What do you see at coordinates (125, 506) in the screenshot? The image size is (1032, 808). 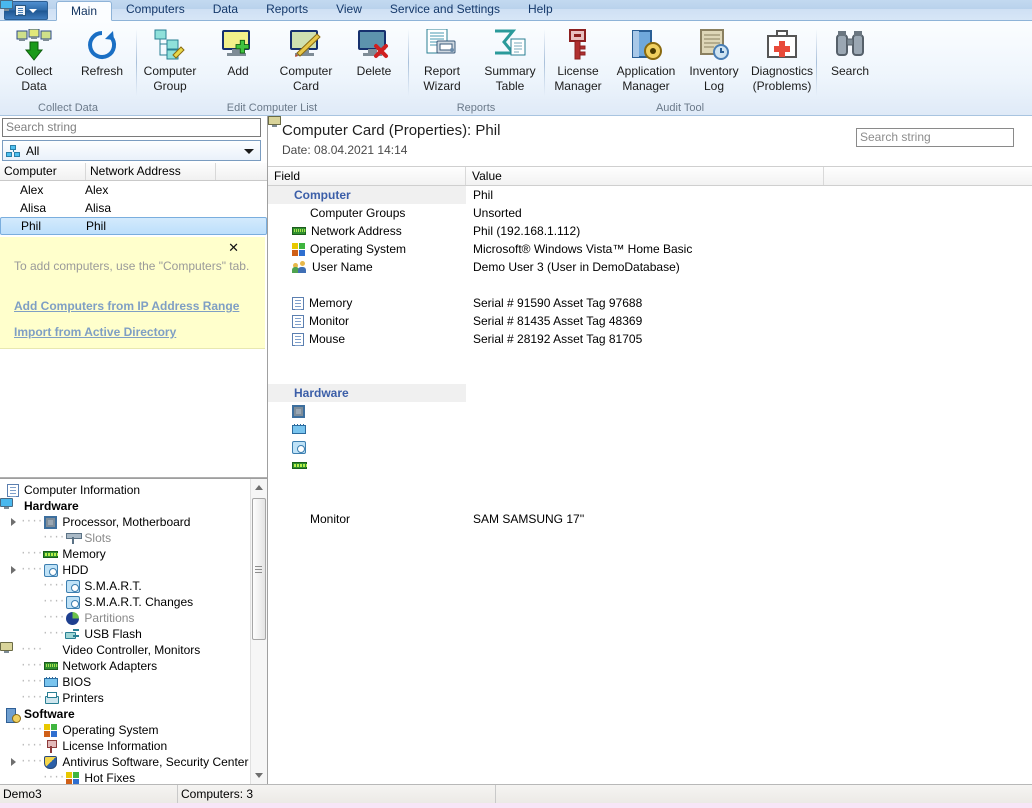 I see `tree-item-hardware: Hardware` at bounding box center [125, 506].